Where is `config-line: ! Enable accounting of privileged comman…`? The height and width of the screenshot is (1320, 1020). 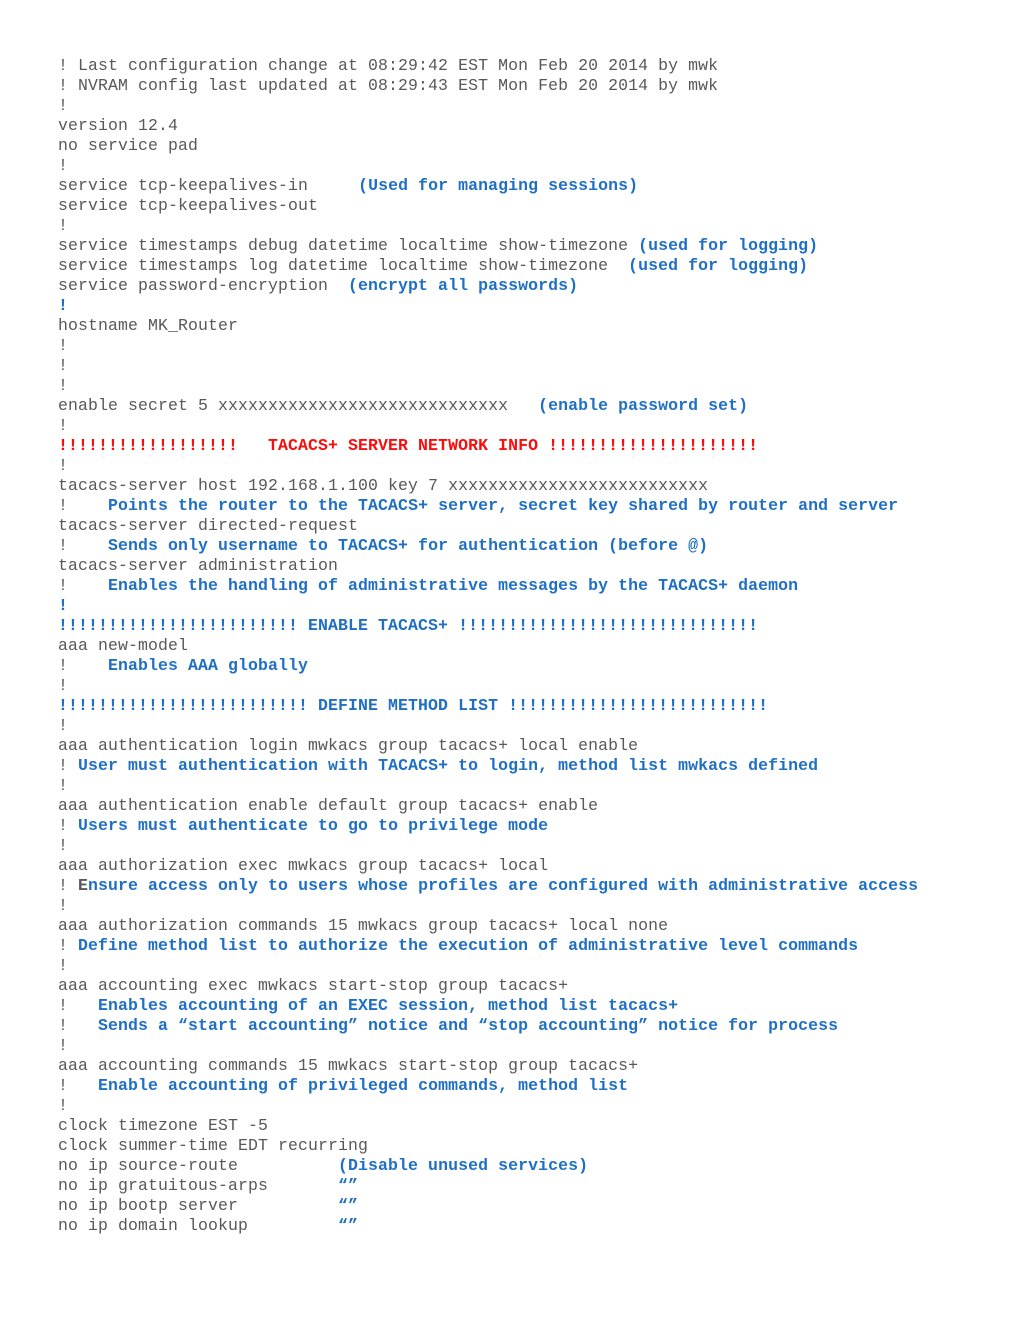
config-line: ! Enable accounting of privileged comman… is located at coordinates (533, 1086).